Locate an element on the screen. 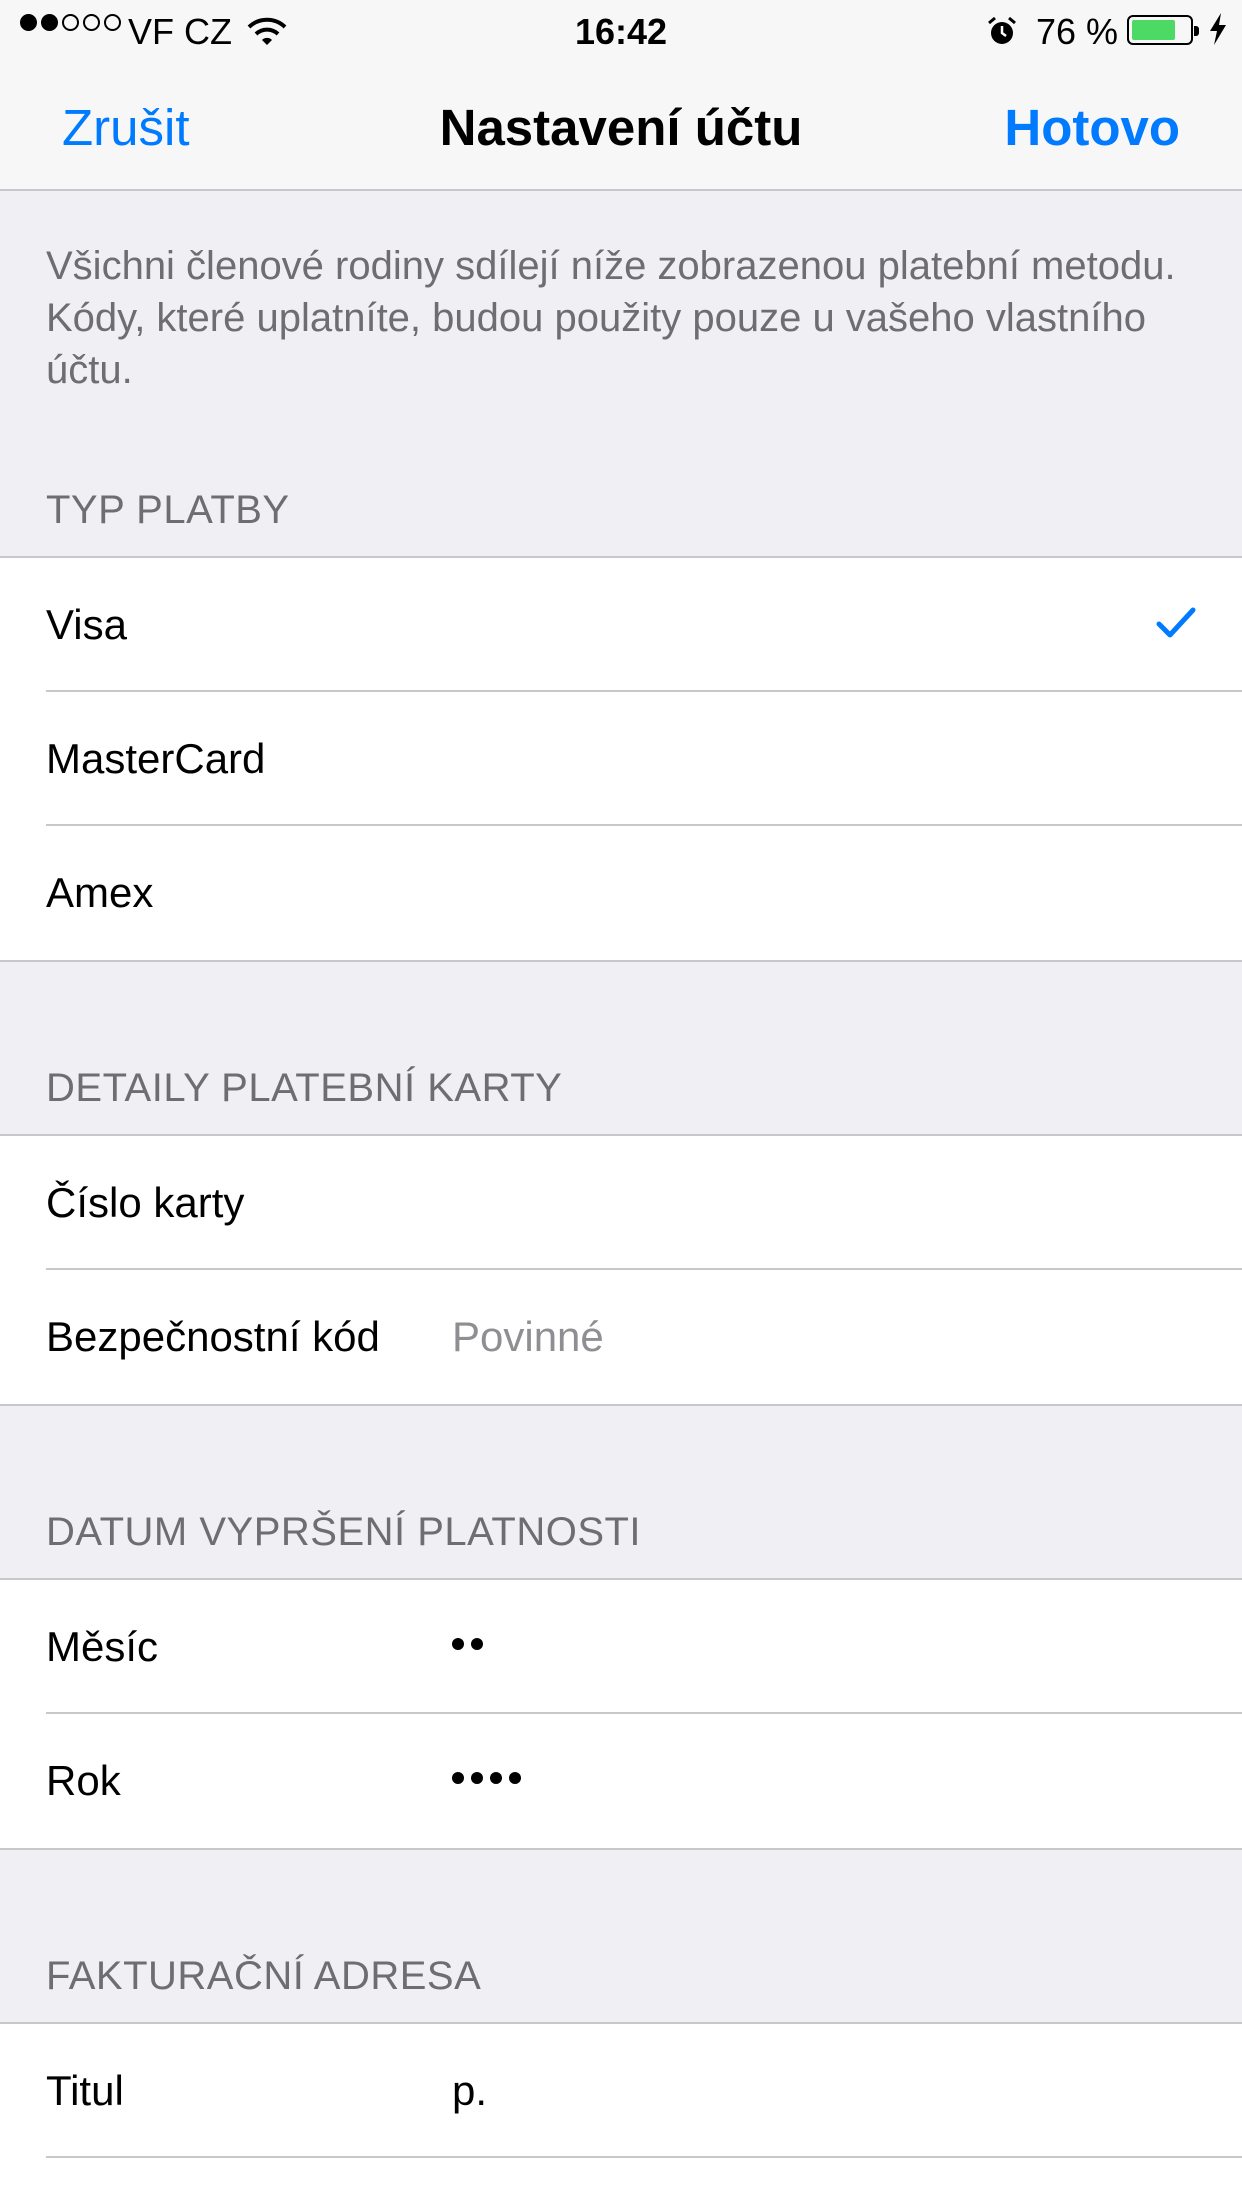  billing-title-field: p. is located at coordinates (469, 2091).